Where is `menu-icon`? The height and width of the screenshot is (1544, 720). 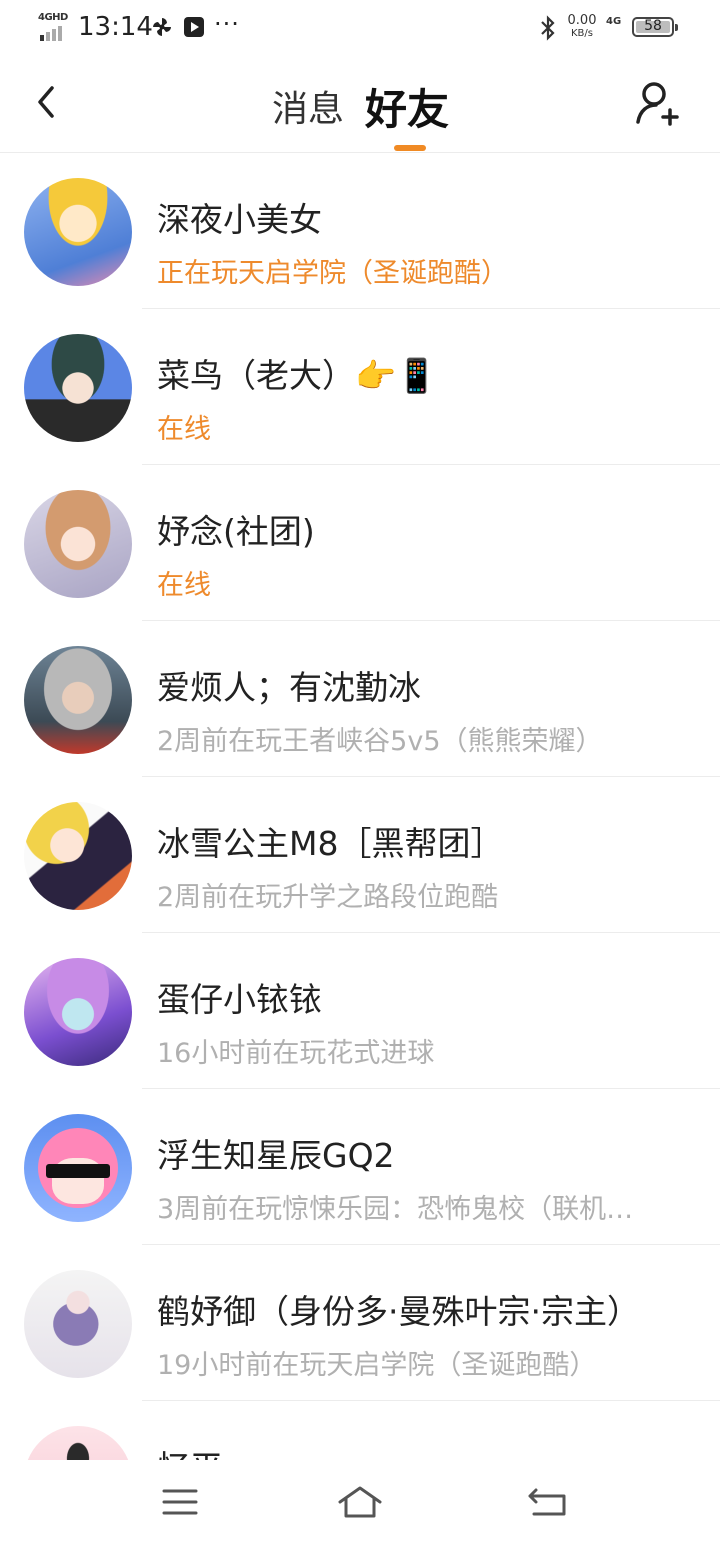
menu-icon is located at coordinates (180, 1502).